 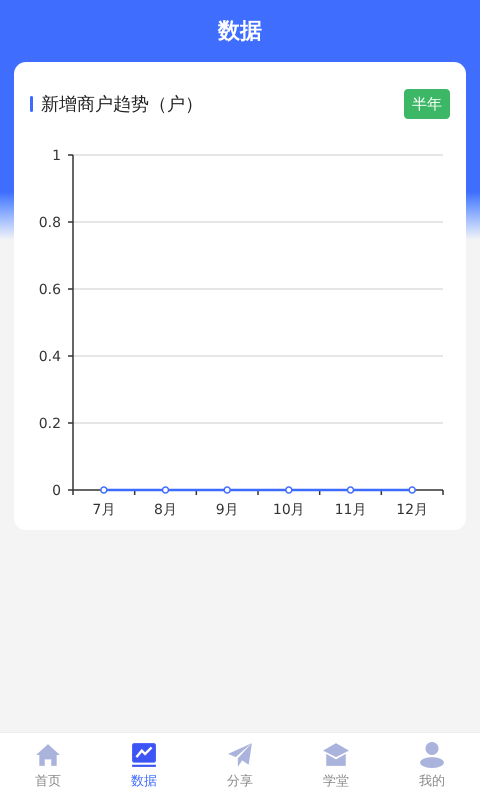 I want to click on nav-tab: 首页, so click(x=48, y=766).